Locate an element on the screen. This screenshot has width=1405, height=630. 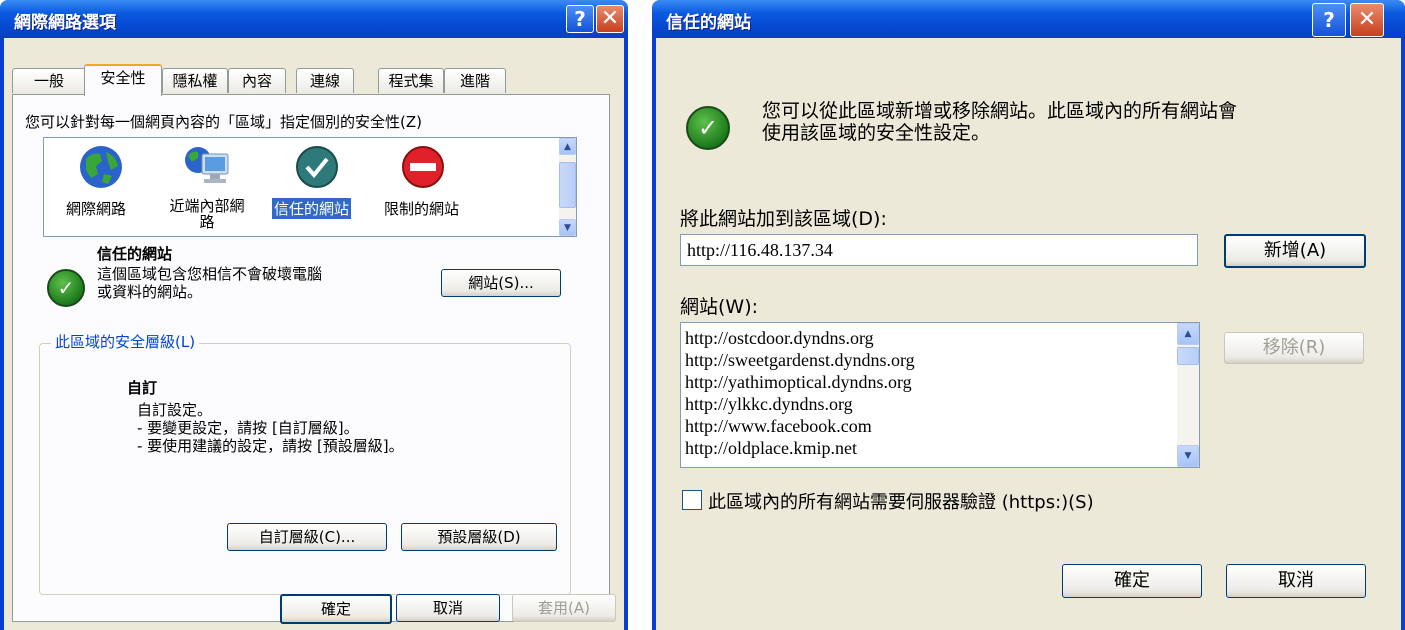
tab-programs: 程式集 is located at coordinates (411, 80).